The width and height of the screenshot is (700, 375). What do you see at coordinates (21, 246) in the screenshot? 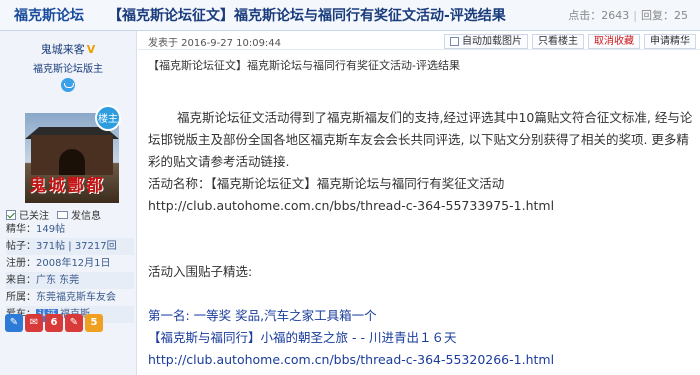
I see `info-key: 帖子：` at bounding box center [21, 246].